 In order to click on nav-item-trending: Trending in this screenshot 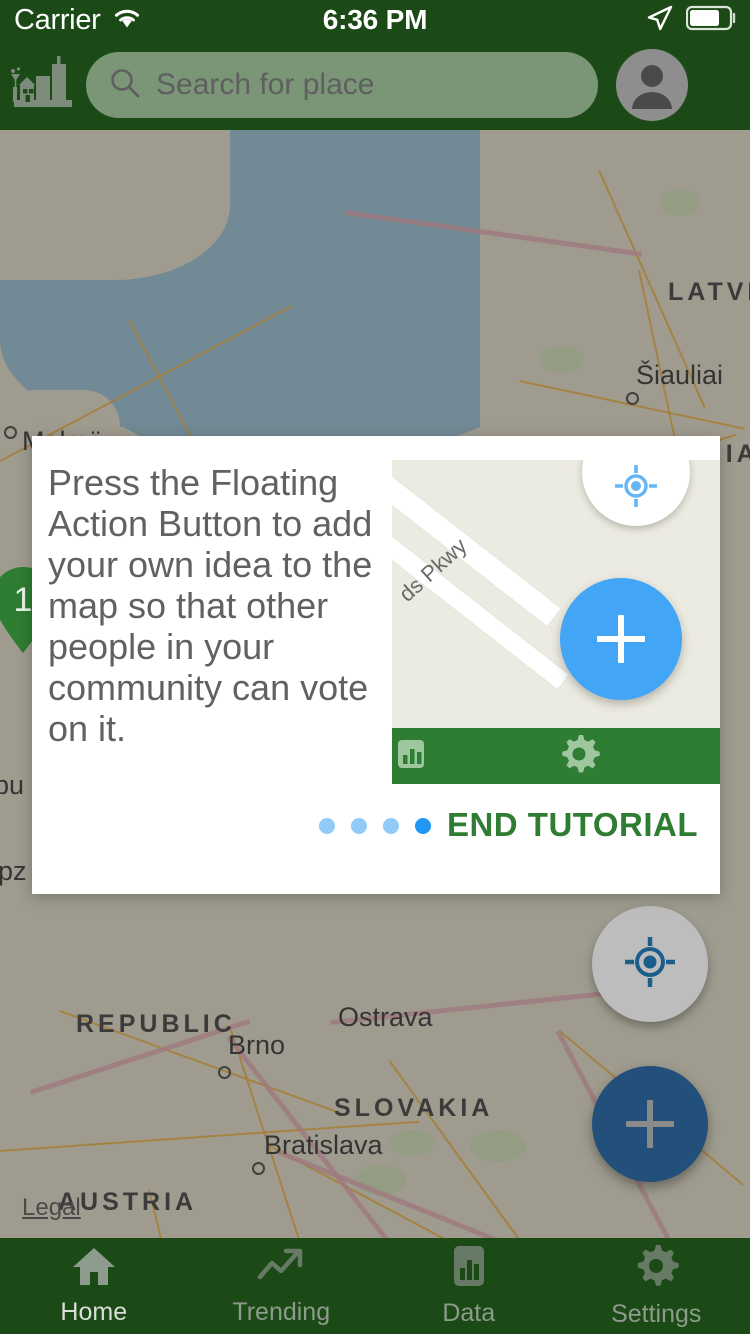, I will do `click(282, 1286)`.